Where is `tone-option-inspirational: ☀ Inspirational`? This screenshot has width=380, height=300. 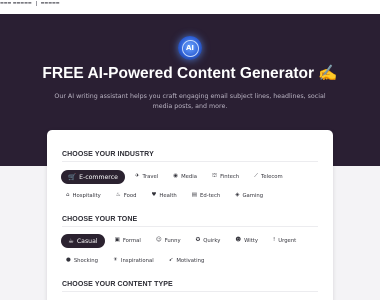
tone-option-inspirational: ☀ Inspirational is located at coordinates (133, 260).